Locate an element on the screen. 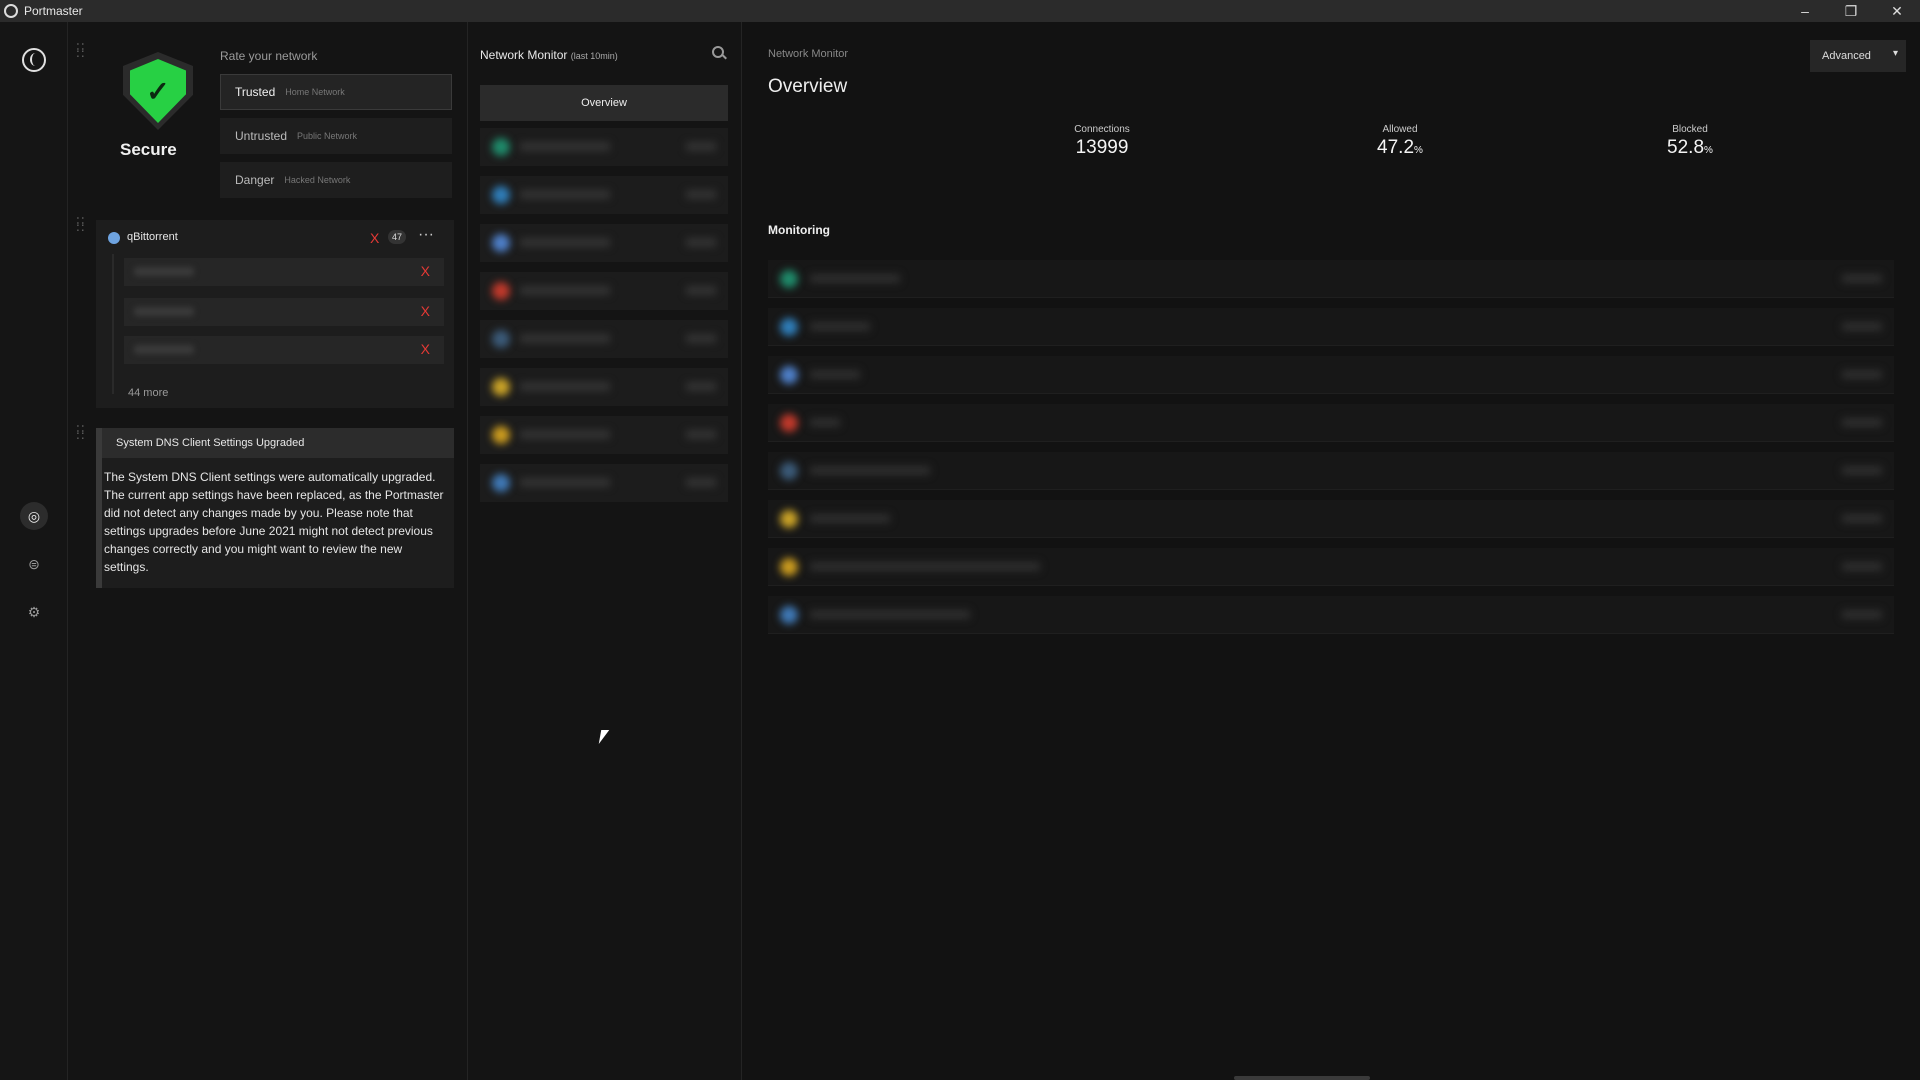  monitor-icon: ◎ is located at coordinates (34, 516).